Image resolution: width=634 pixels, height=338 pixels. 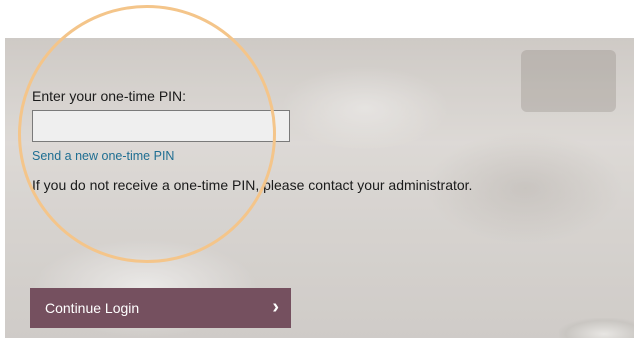 What do you see at coordinates (161, 126) in the screenshot?
I see `pin-input` at bounding box center [161, 126].